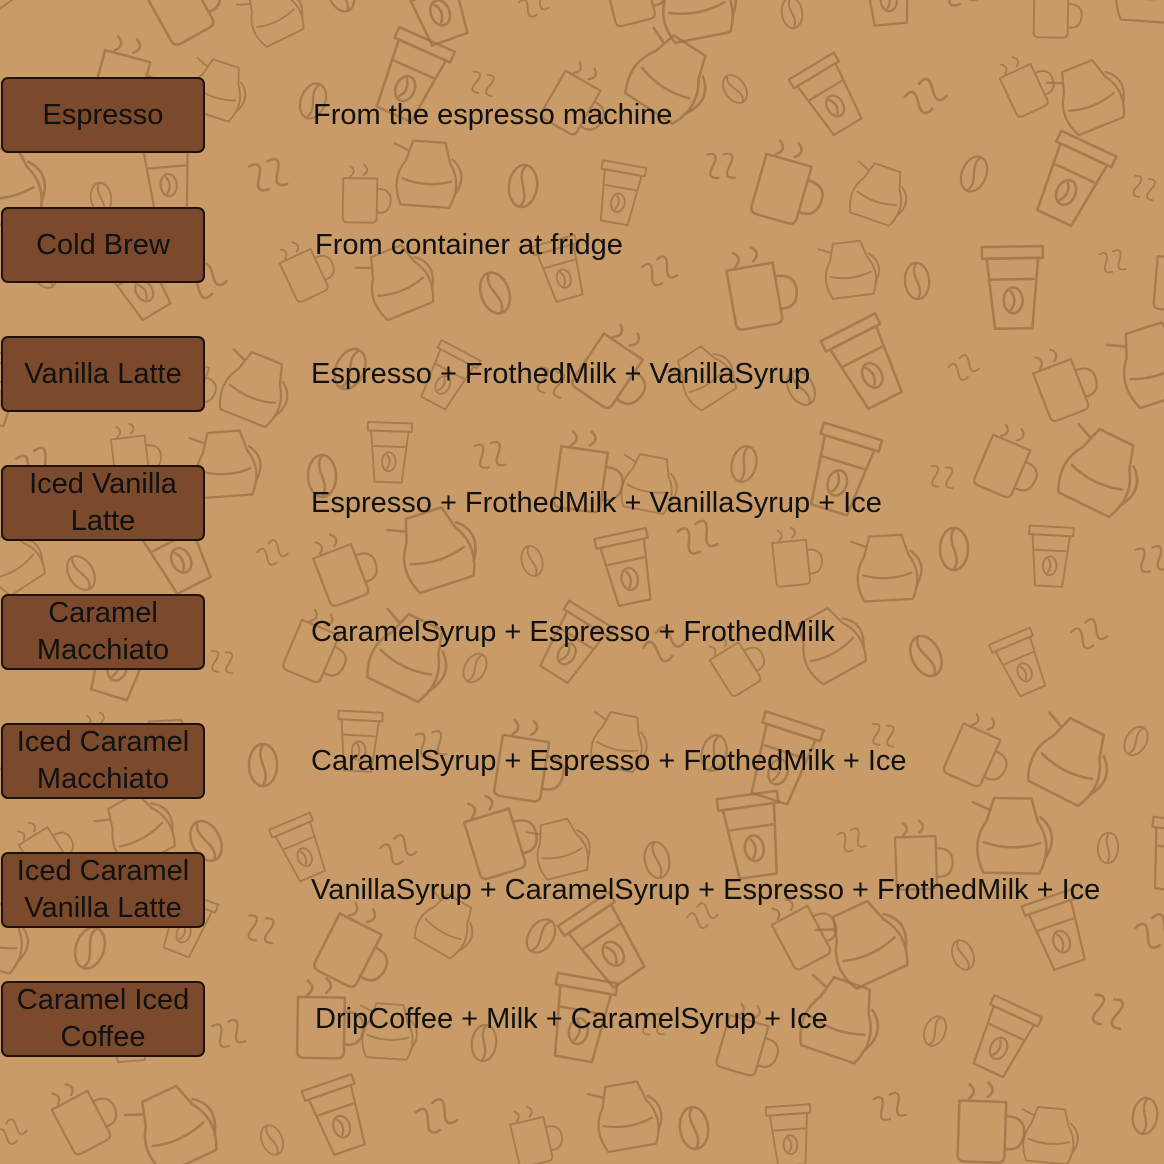 Image resolution: width=1164 pixels, height=1164 pixels. I want to click on vanilla-latte-recipe: Espresso + FrothedMilk + VanillaSyrup, so click(561, 373).